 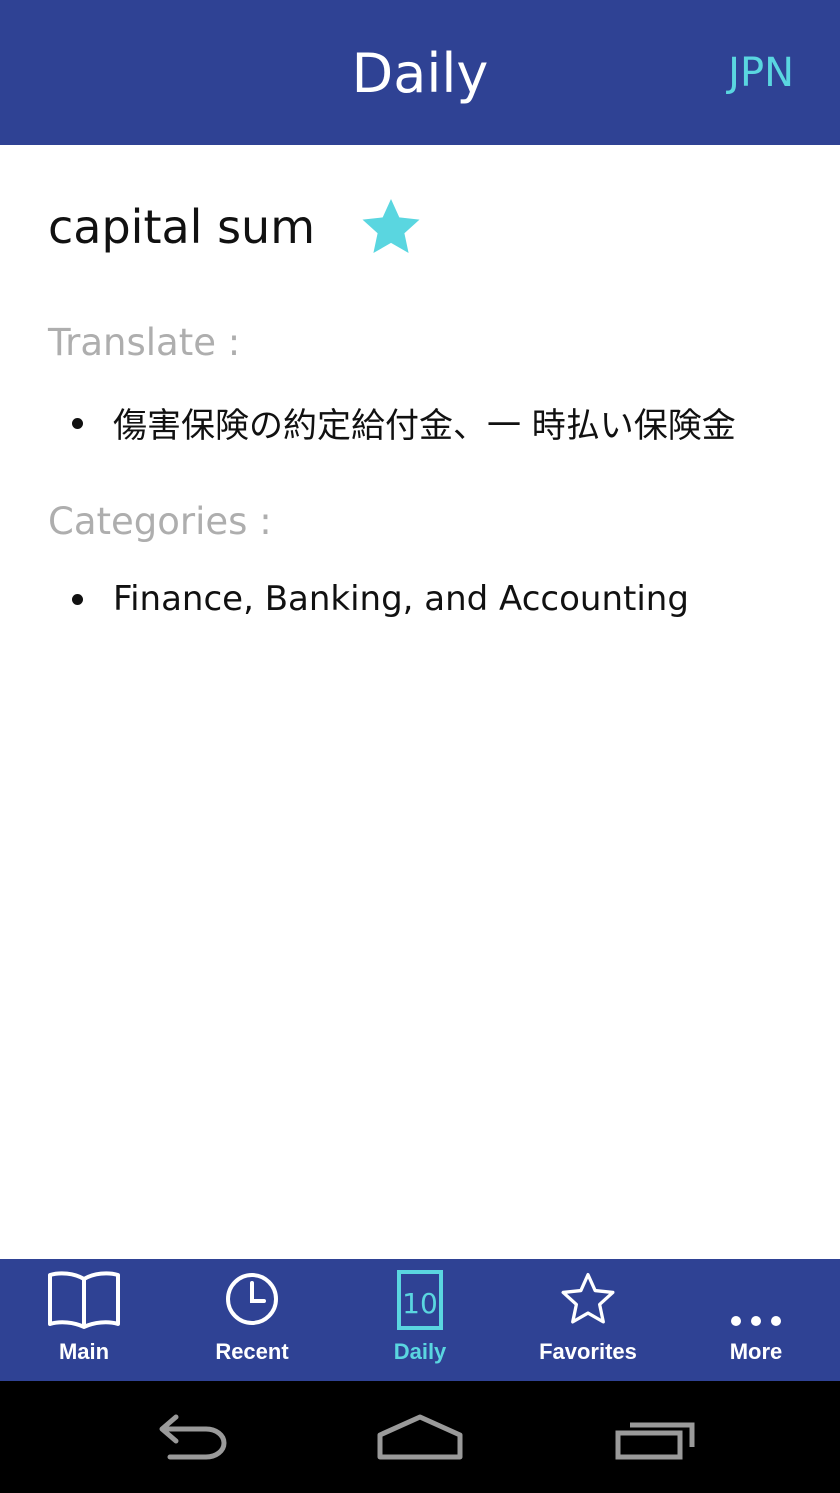 I want to click on nav-item-more: More, so click(x=756, y=1320).